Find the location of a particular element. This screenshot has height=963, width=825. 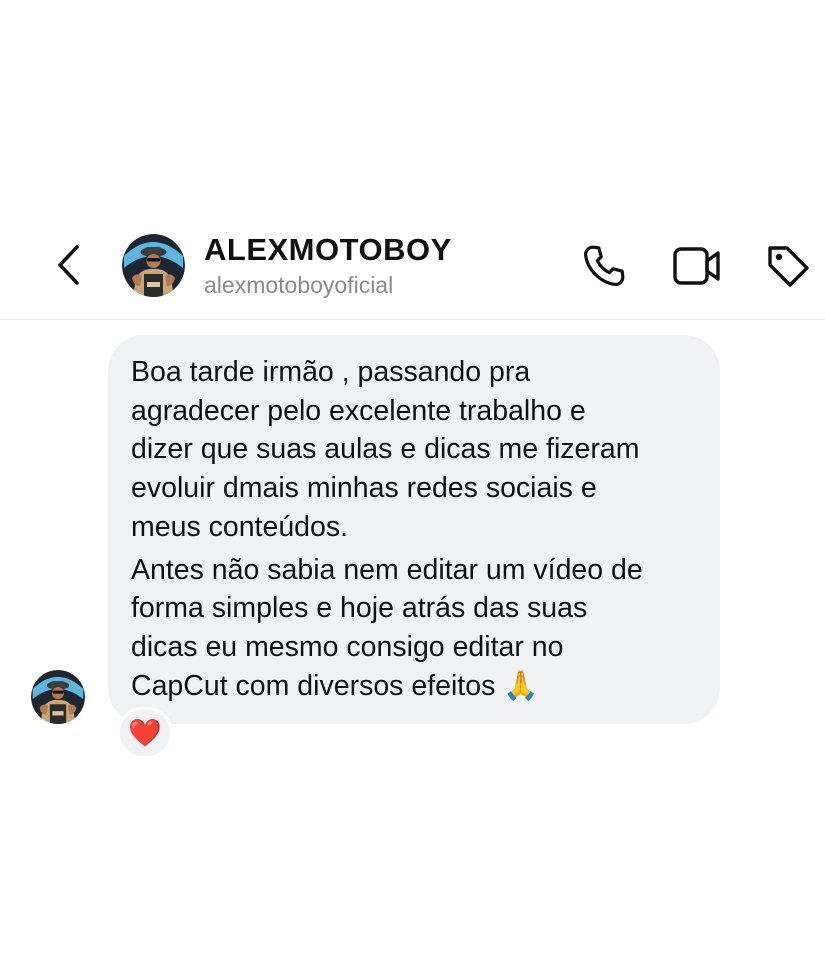

tag-button is located at coordinates (788, 266).